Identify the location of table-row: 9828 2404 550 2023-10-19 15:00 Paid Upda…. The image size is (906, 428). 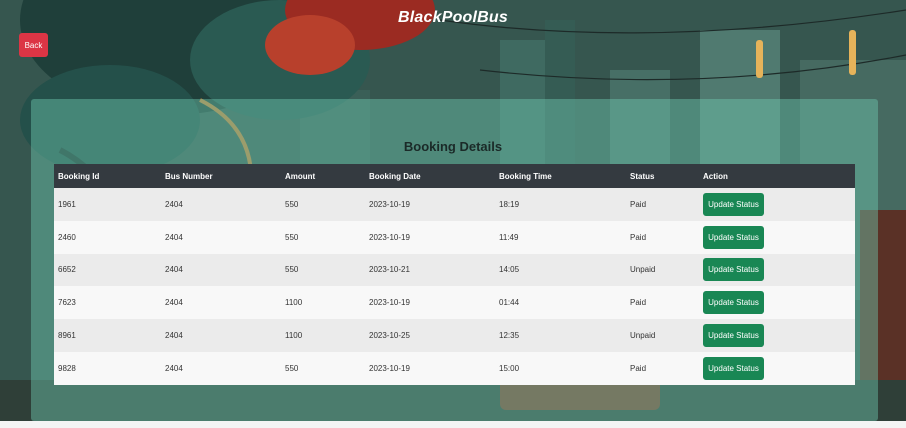
(454, 368).